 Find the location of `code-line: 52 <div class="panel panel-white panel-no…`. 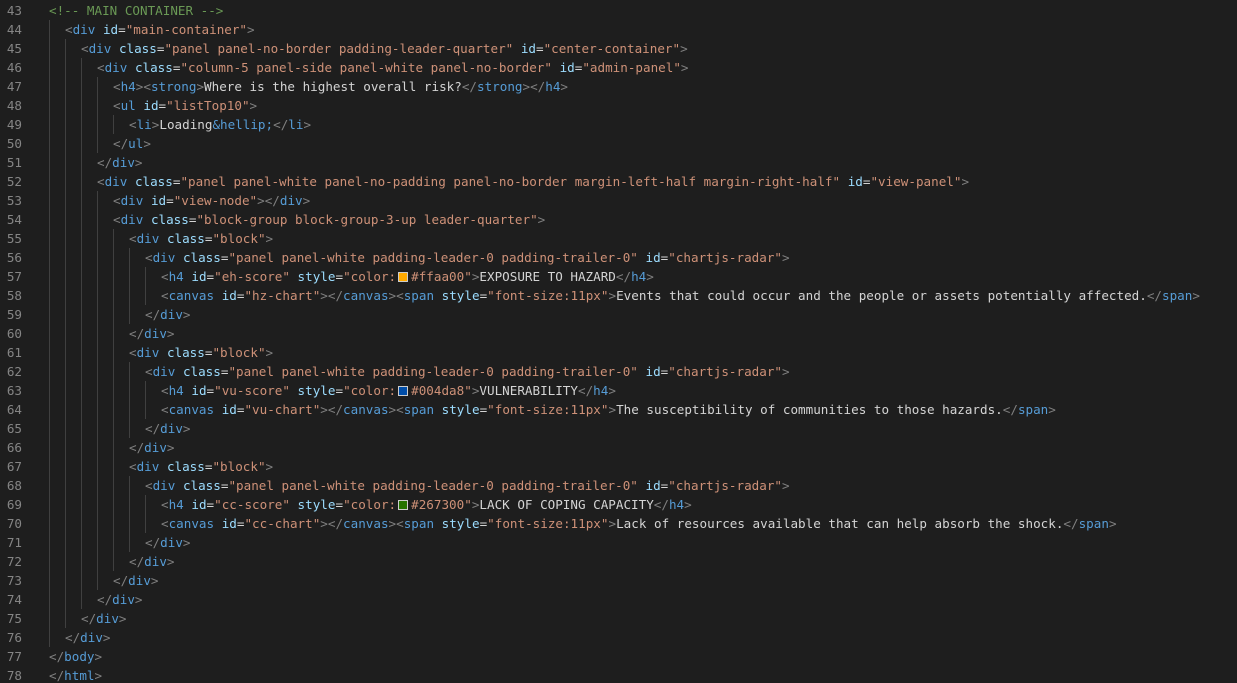

code-line: 52 <div class="panel panel-white panel-no… is located at coordinates (618, 181).